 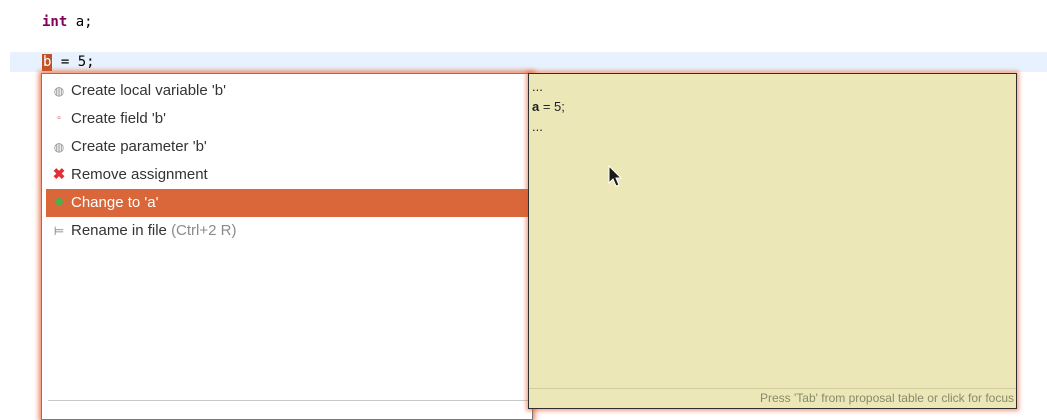 What do you see at coordinates (528, 62) in the screenshot?
I see `current-line-highlight` at bounding box center [528, 62].